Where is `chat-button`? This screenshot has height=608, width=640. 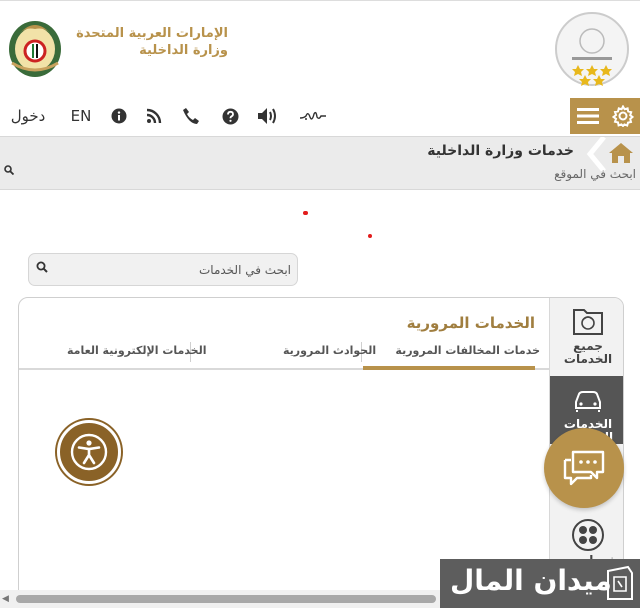 chat-button is located at coordinates (584, 468).